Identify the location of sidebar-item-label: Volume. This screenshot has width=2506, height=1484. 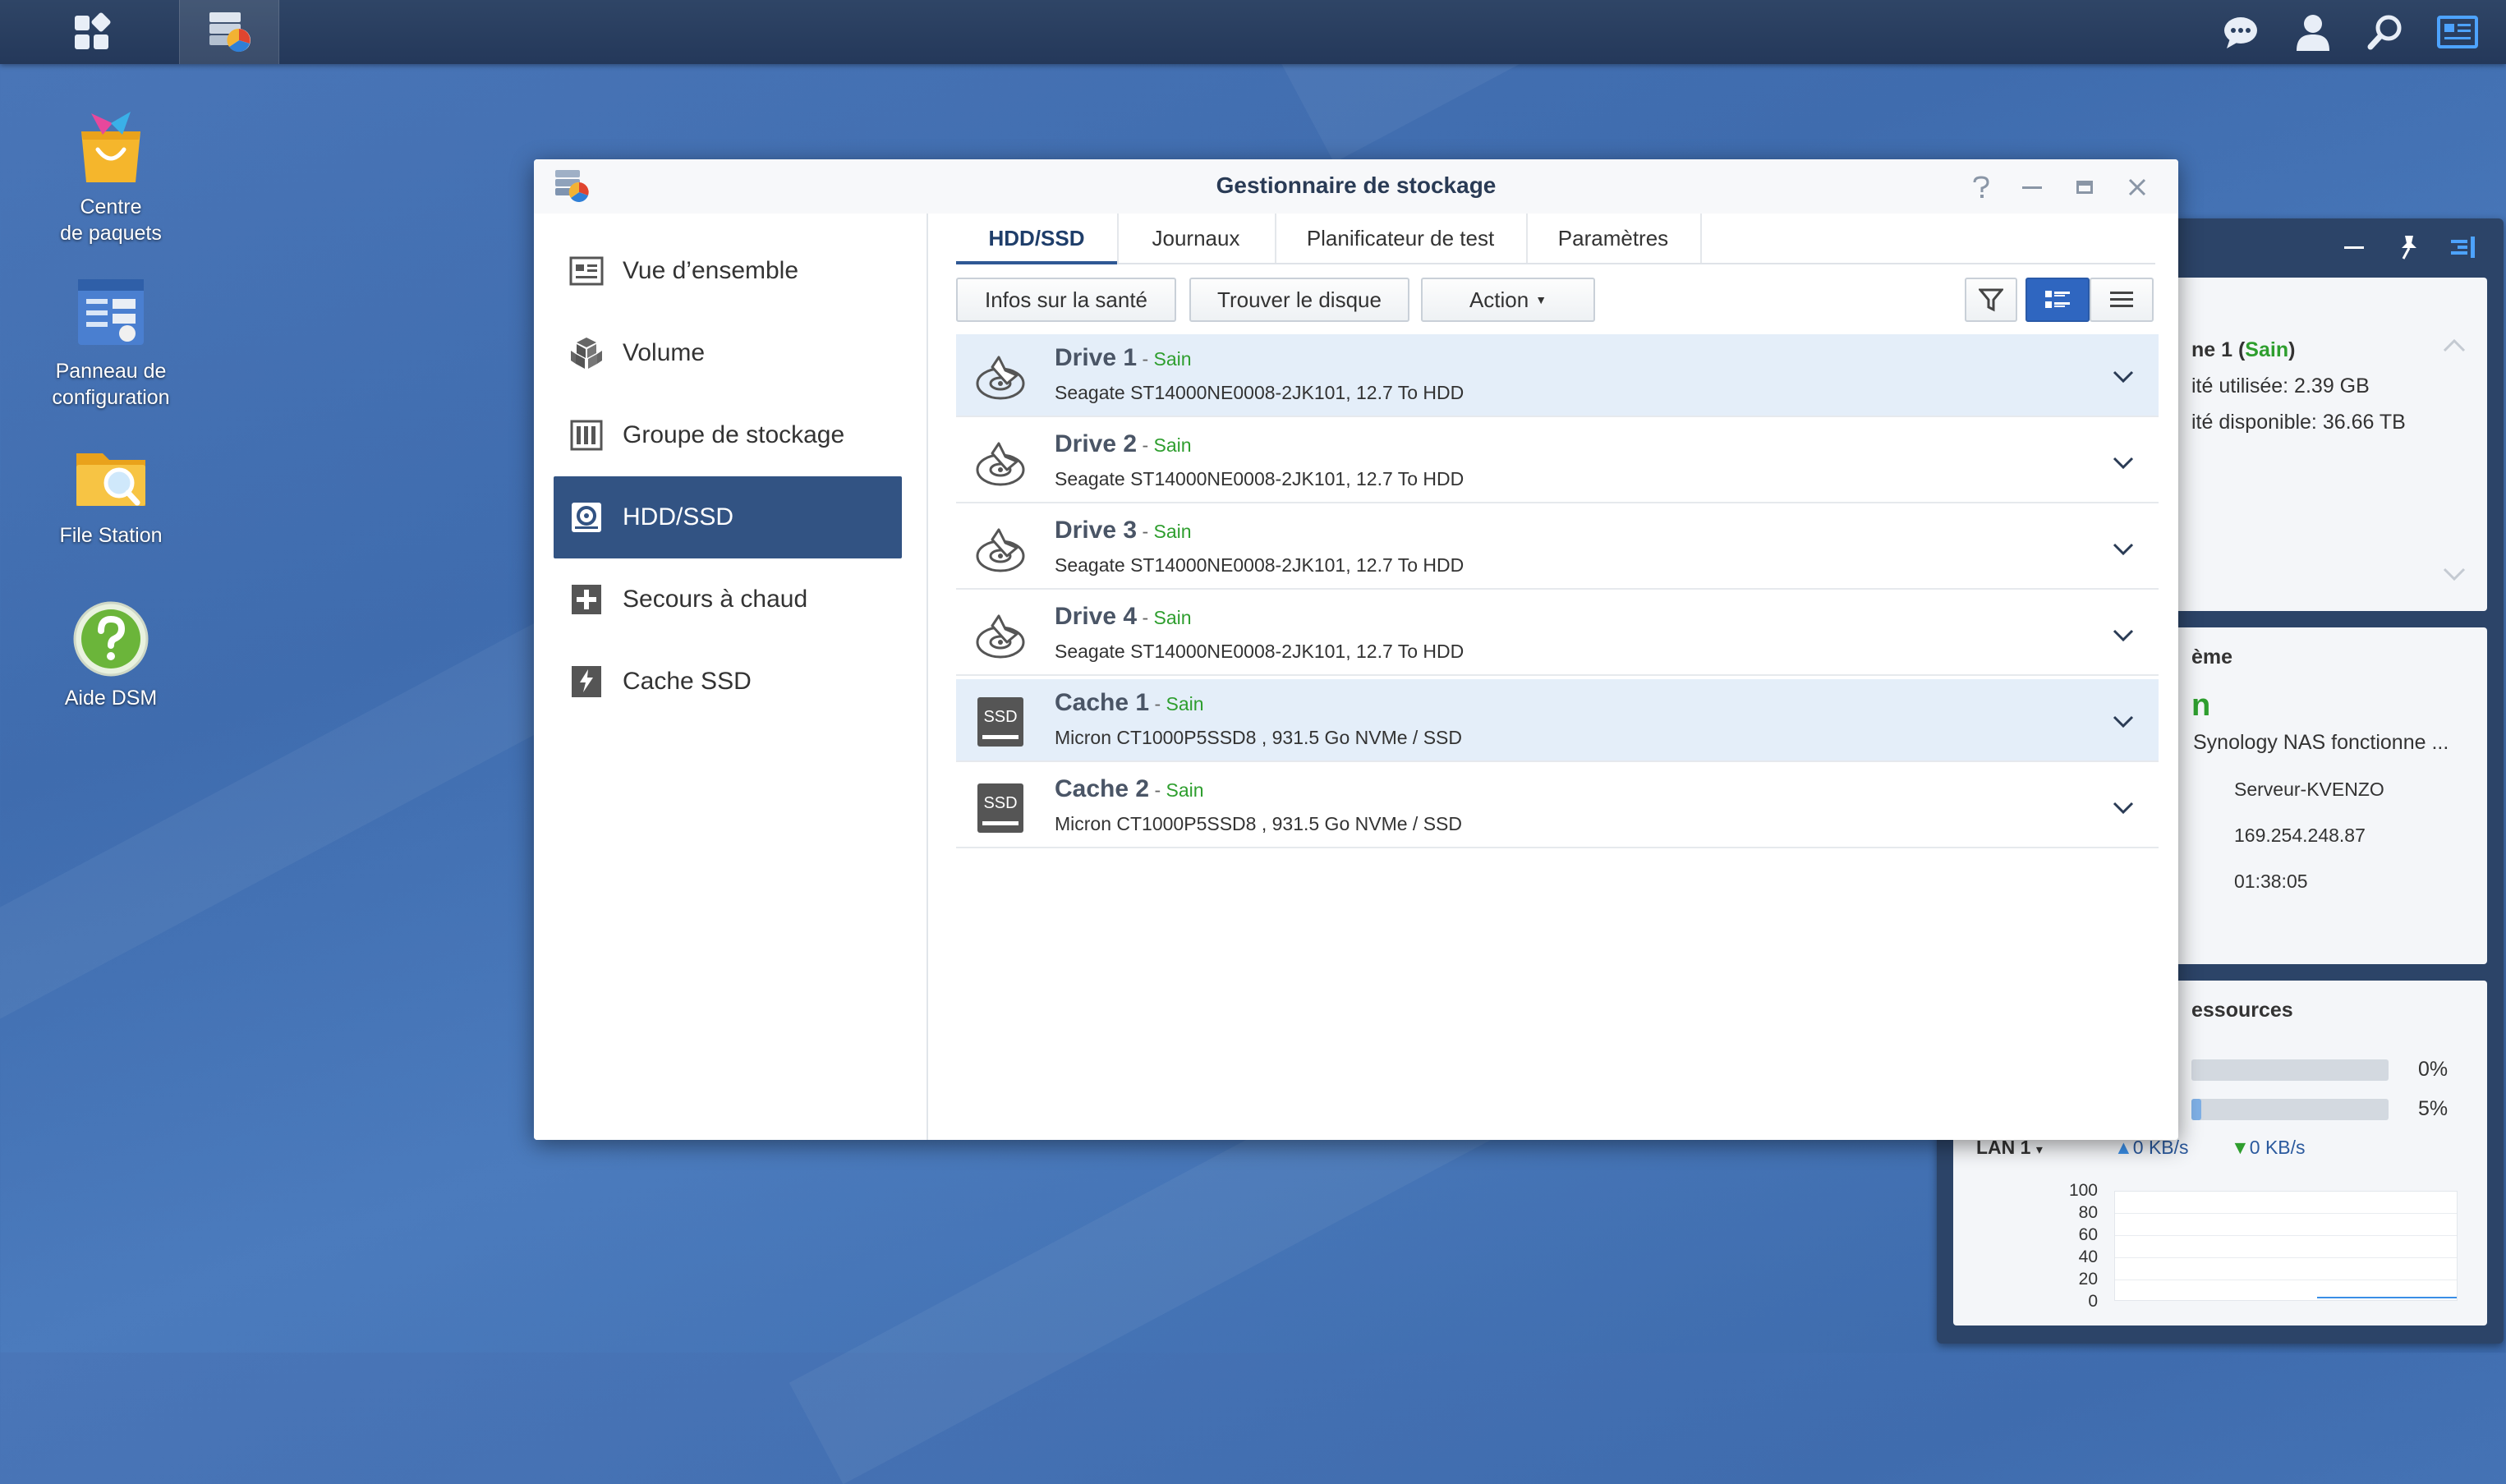
(664, 352).